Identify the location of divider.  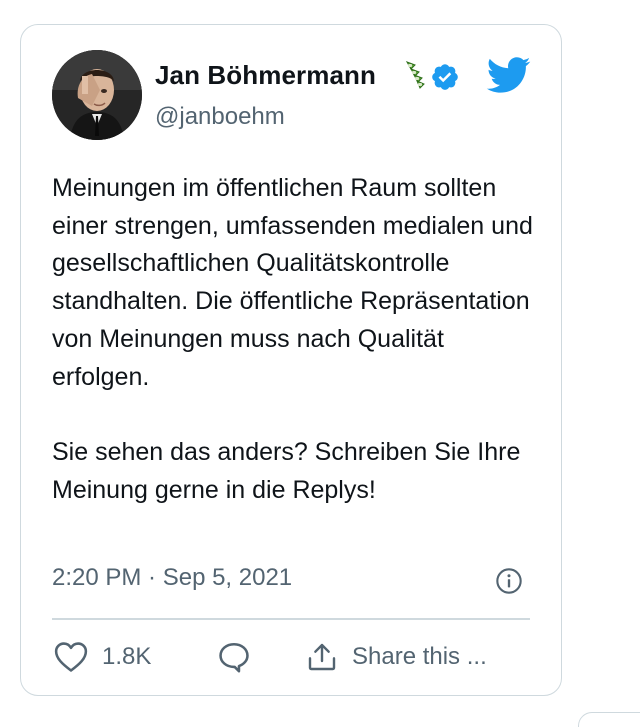
(291, 619).